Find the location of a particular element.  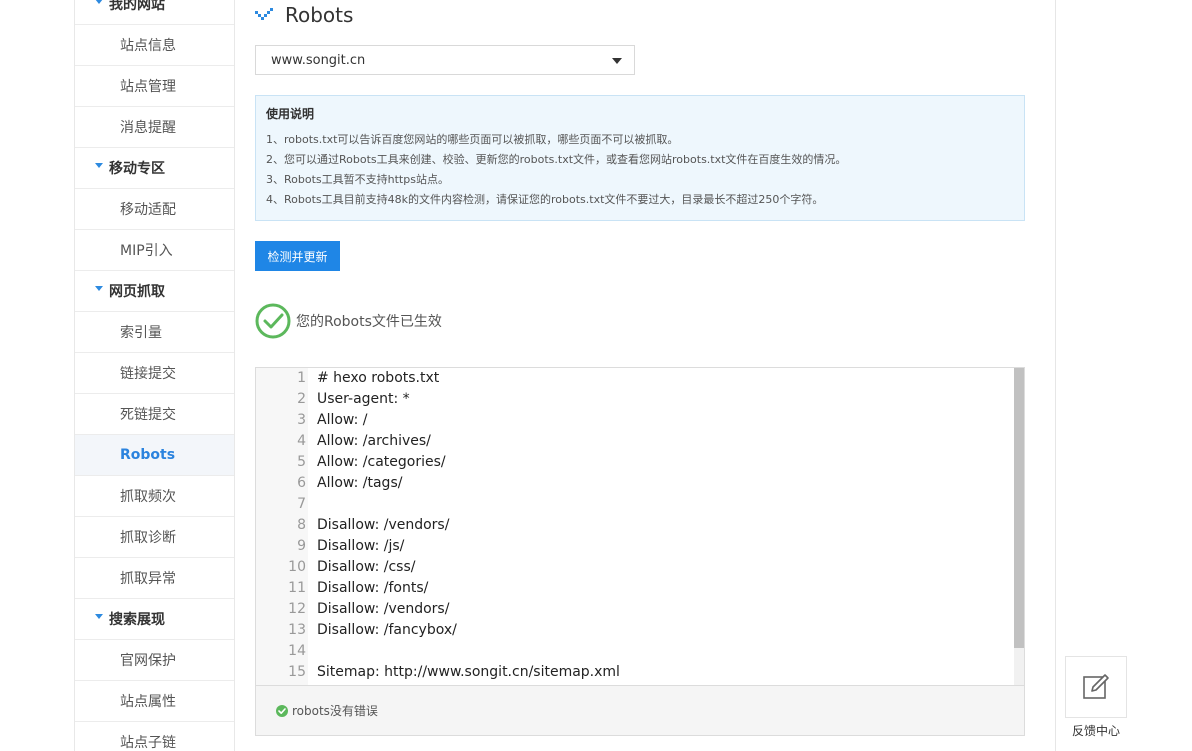

sidebar-item: 抓取异常 is located at coordinates (154, 578).